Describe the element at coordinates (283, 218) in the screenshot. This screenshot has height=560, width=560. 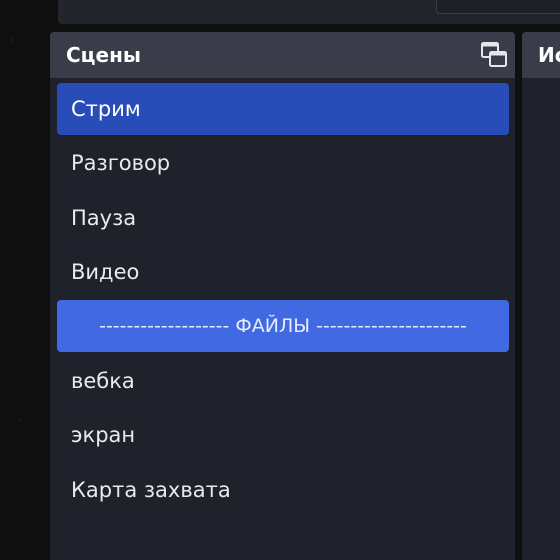
I see `scene-item: Пауза` at that location.